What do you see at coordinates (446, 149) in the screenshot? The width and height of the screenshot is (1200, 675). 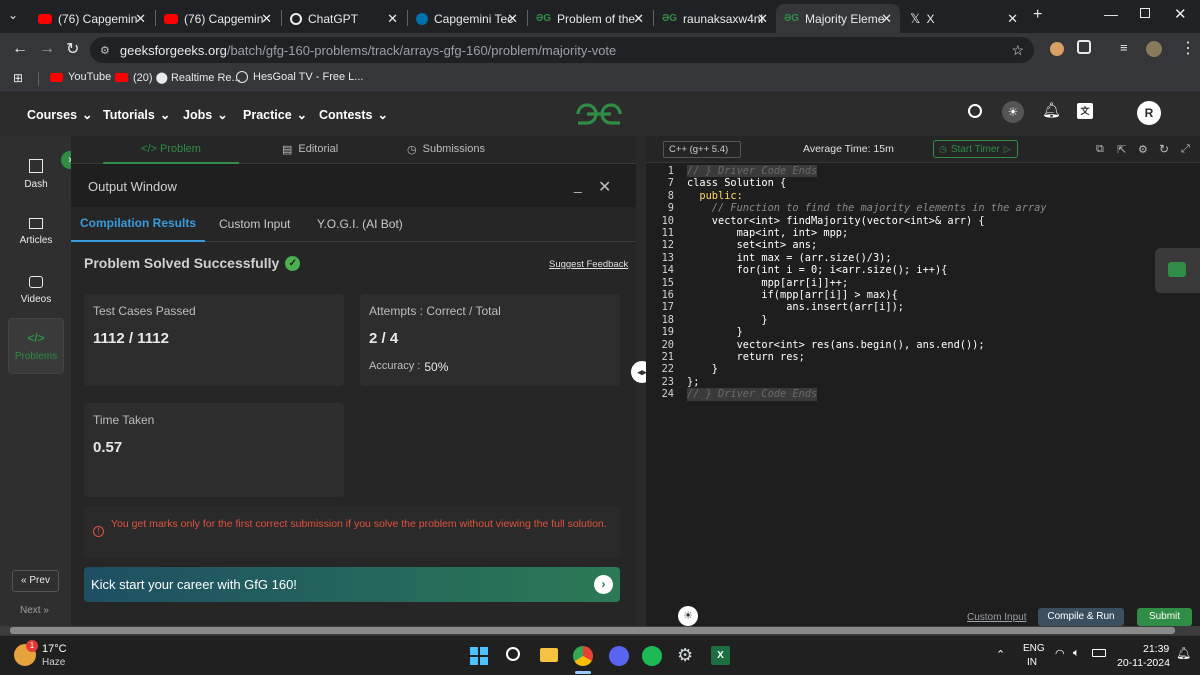 I see `tab-submissions: ◷ Submissions` at bounding box center [446, 149].